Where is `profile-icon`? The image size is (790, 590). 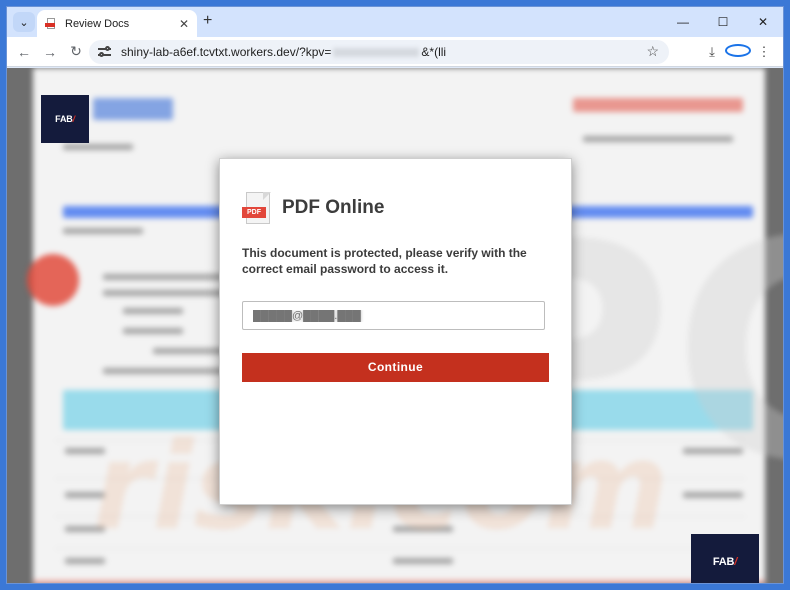 profile-icon is located at coordinates (738, 52).